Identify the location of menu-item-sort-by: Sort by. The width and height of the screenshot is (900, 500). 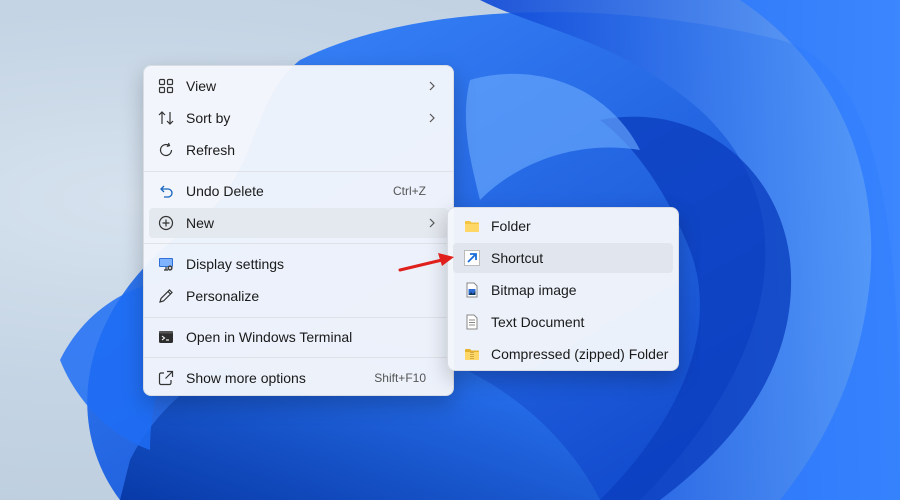
(298, 118).